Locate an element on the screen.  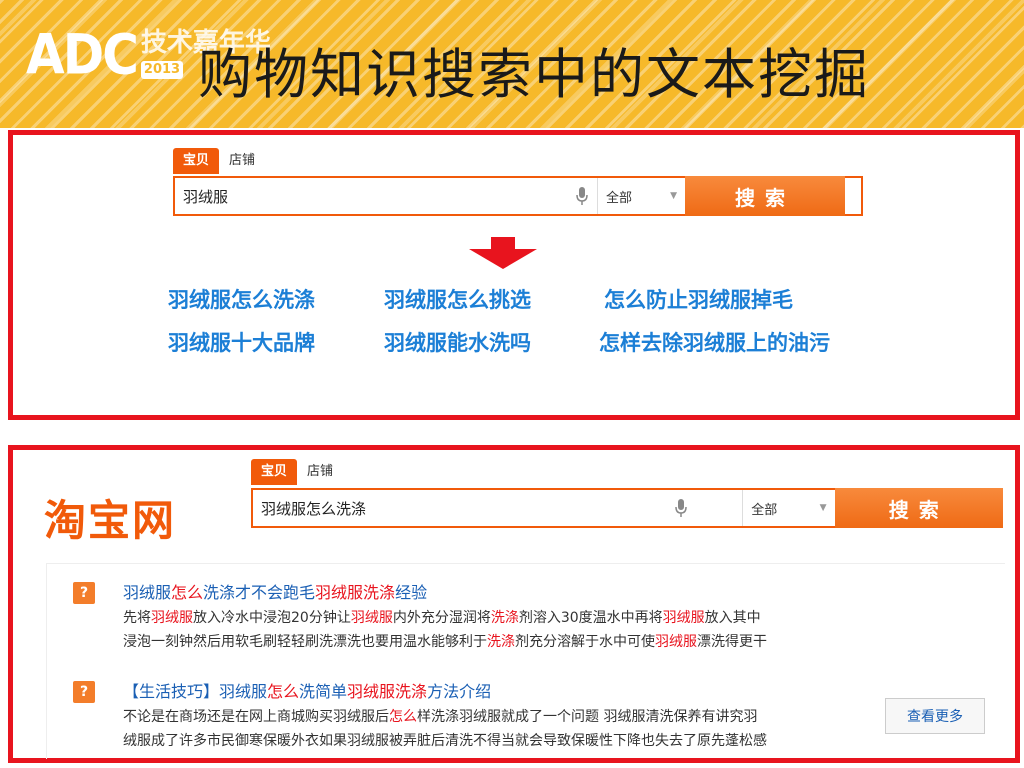
search1-bar: 全部▼ 搜索 is located at coordinates (518, 196).